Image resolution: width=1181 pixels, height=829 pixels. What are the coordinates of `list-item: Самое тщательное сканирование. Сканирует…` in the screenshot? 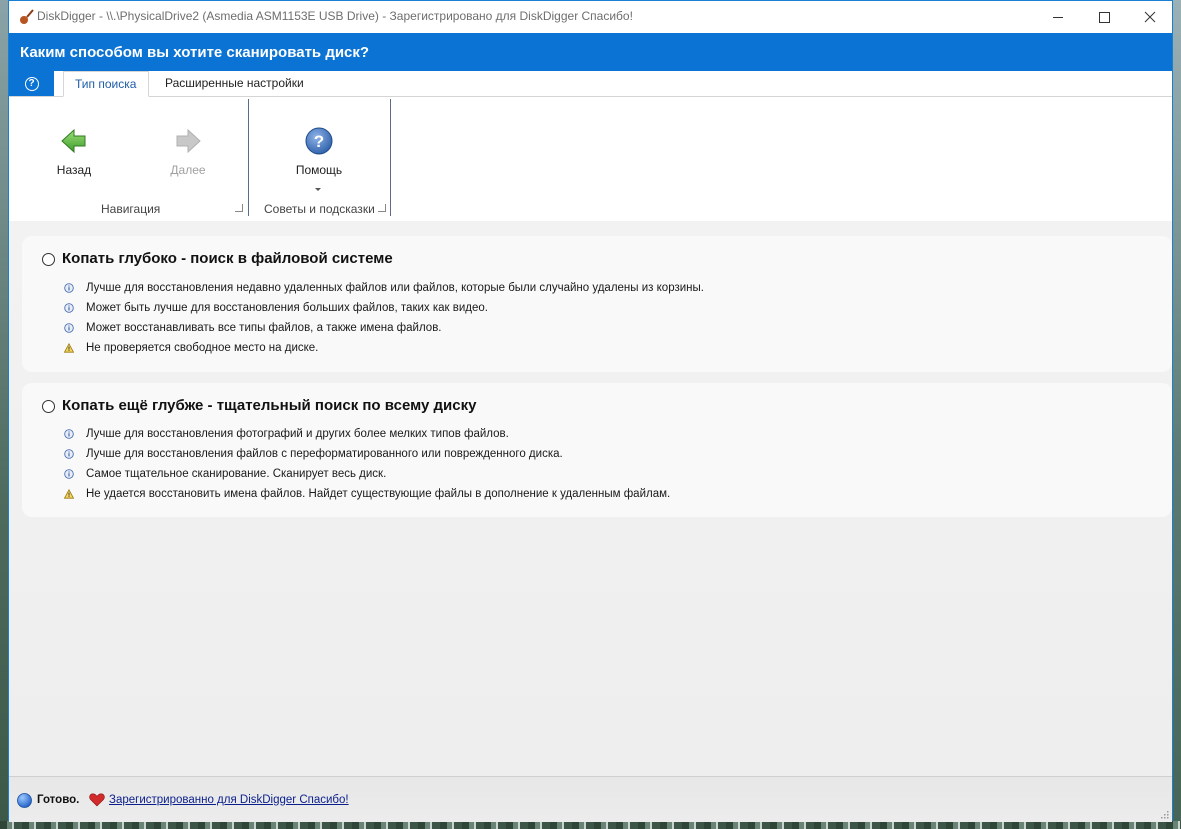 It's located at (225, 474).